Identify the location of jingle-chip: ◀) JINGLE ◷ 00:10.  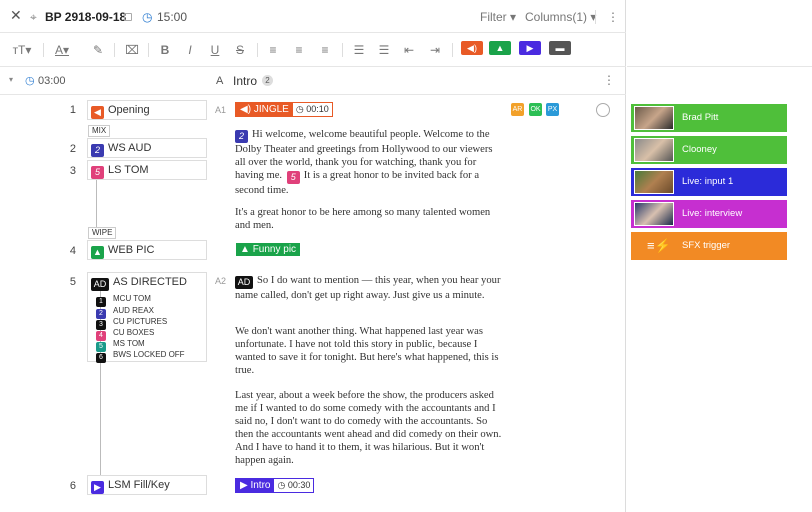
(284, 109).